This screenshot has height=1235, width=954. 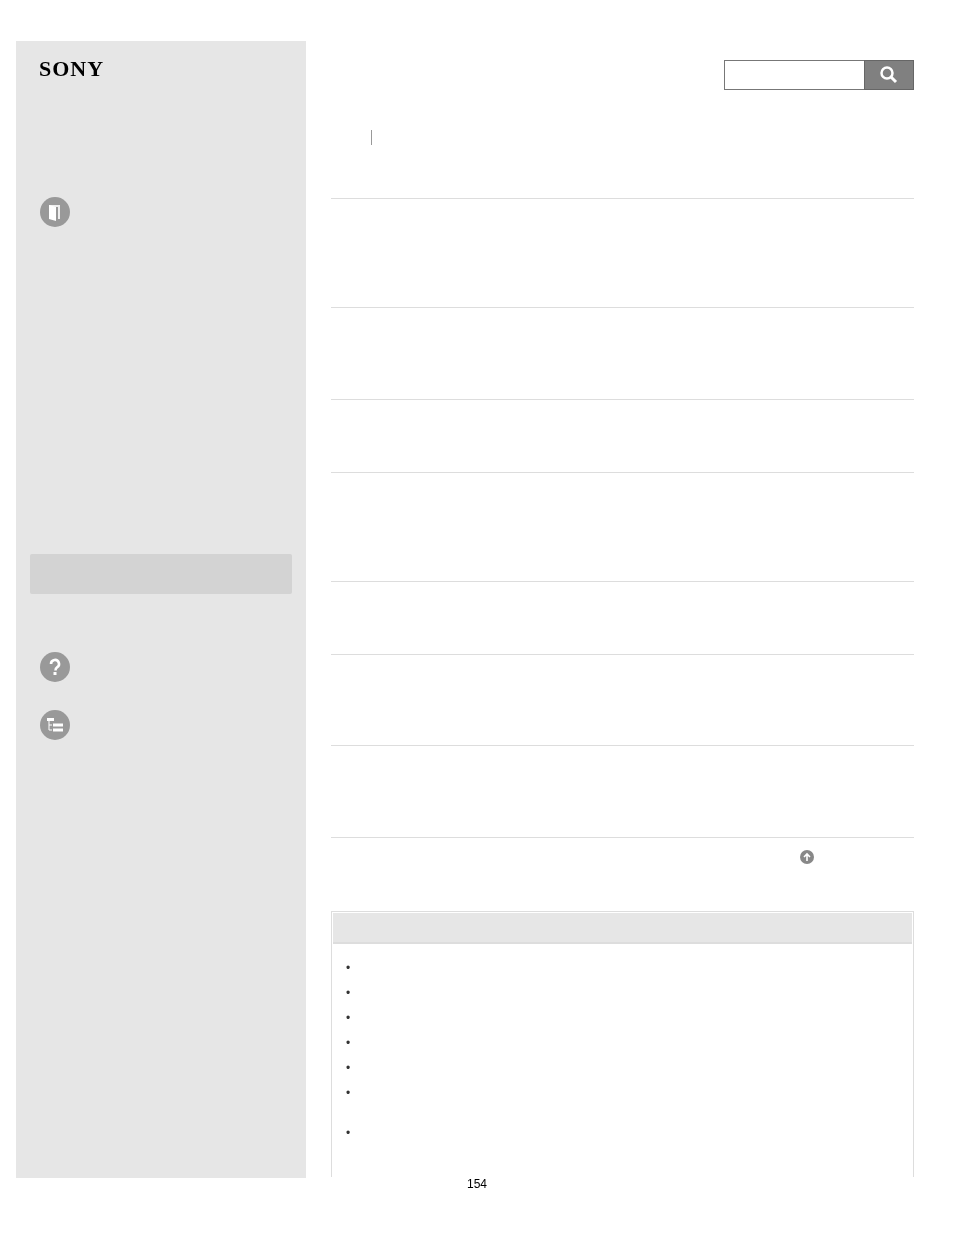 I want to click on page-number: 154, so click(x=477, y=1184).